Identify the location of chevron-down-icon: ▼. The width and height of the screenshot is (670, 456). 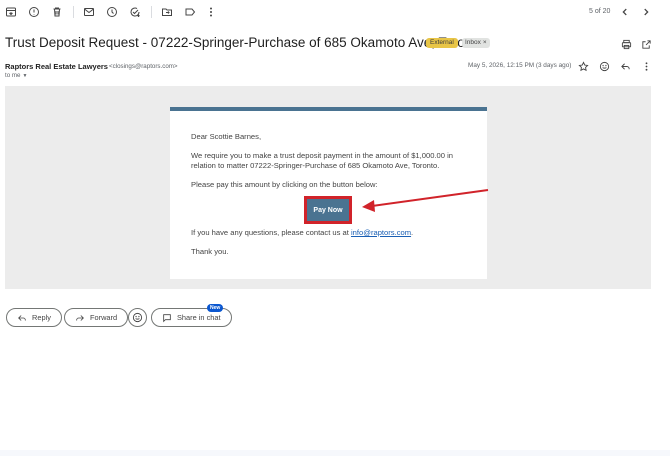
(24, 76).